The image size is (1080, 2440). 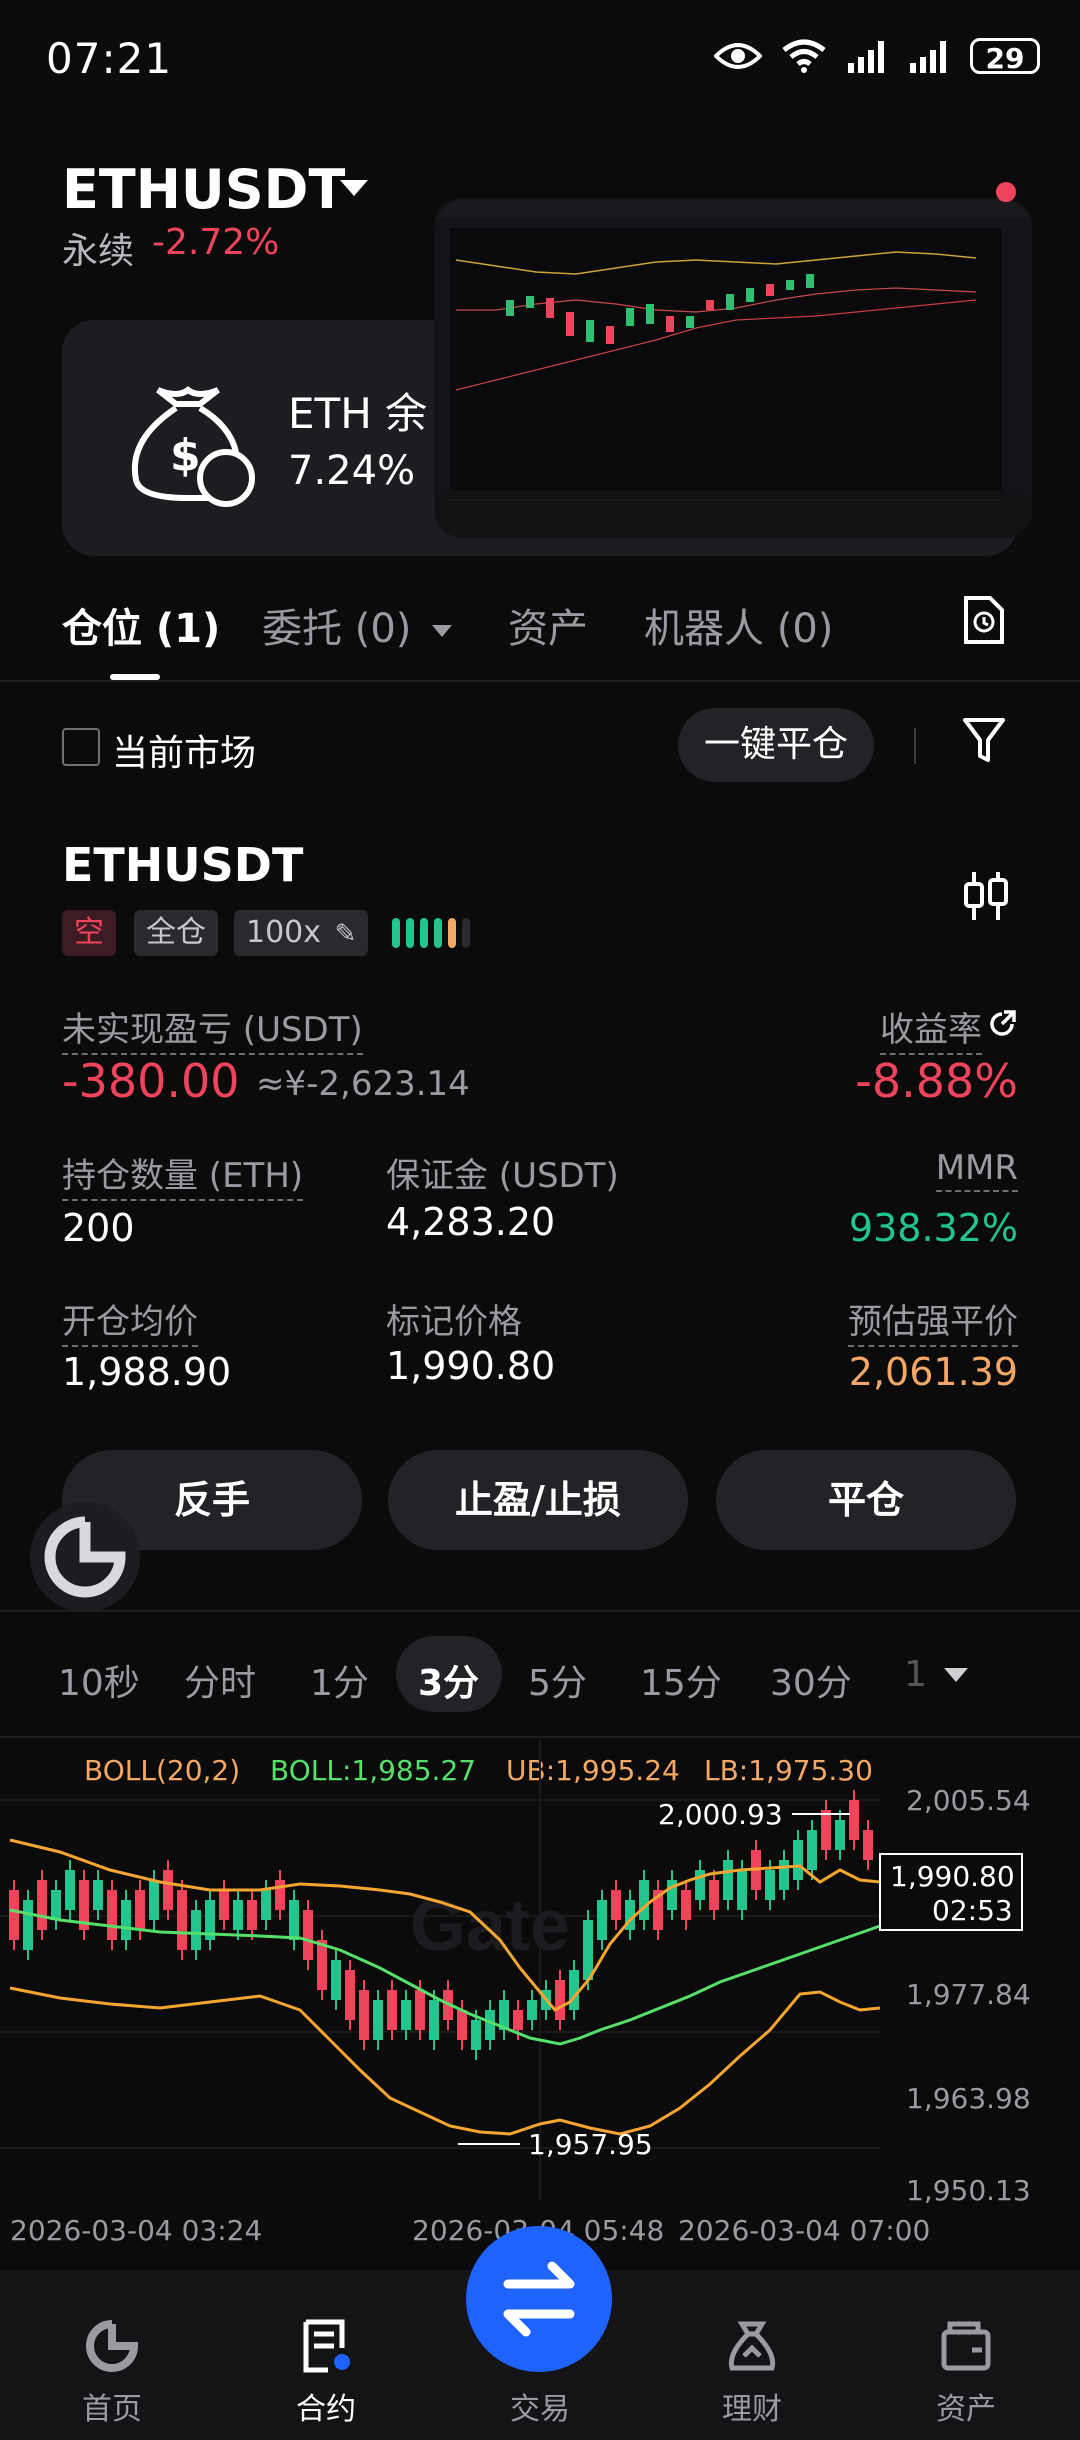 What do you see at coordinates (99, 1680) in the screenshot?
I see `interval-10s: 10秒` at bounding box center [99, 1680].